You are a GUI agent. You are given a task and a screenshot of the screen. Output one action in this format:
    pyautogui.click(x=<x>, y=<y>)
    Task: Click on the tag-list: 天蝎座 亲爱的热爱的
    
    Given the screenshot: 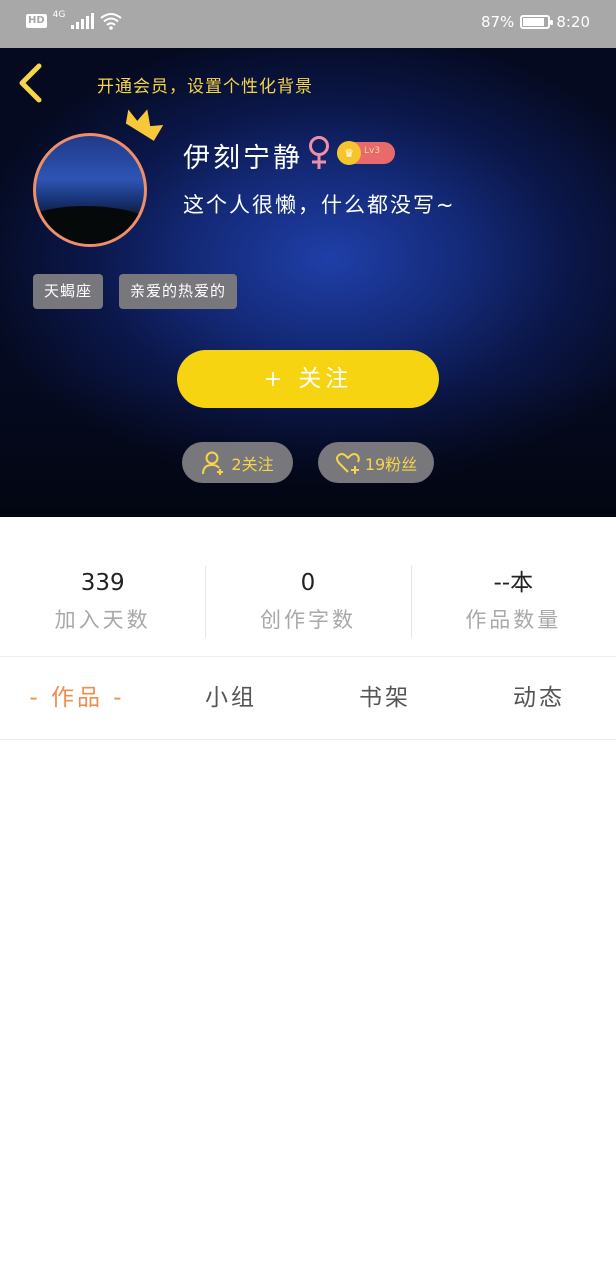 What is the action you would take?
    pyautogui.click(x=135, y=291)
    